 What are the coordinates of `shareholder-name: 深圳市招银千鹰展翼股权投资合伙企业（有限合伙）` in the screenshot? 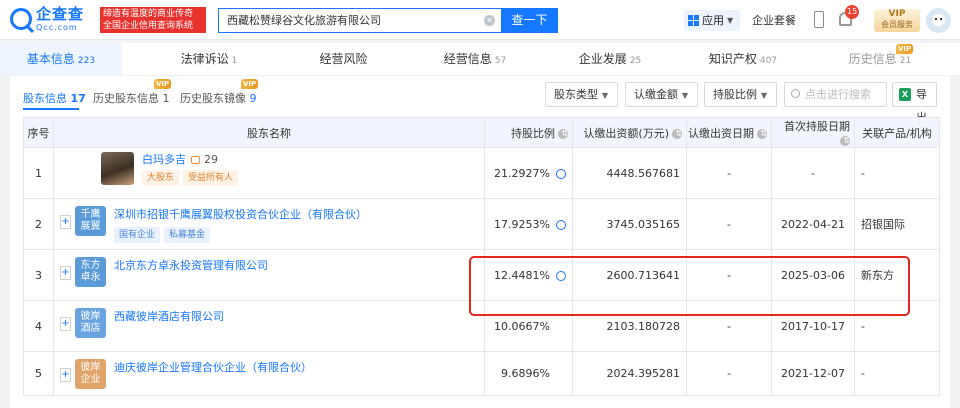 It's located at (240, 214).